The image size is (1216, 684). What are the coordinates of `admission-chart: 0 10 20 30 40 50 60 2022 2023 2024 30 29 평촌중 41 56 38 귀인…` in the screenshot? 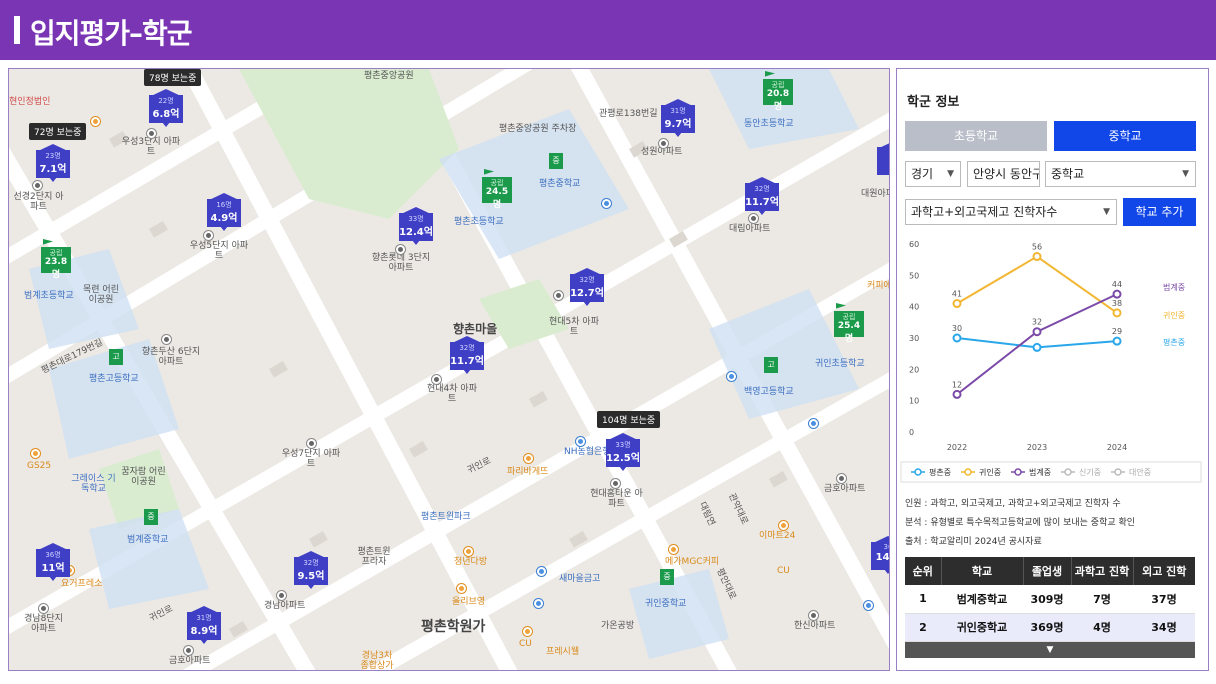 It's located at (1051, 361).